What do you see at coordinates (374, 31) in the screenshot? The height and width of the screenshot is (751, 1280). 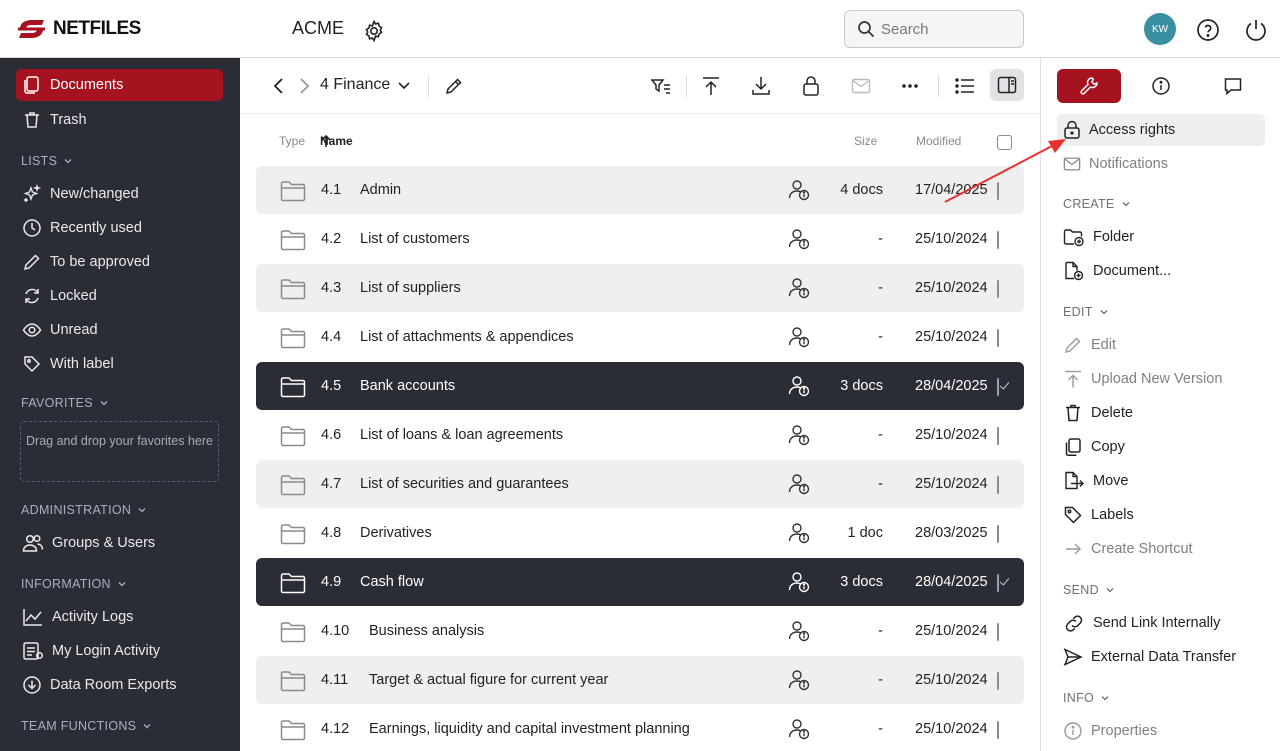 I see `settings-button` at bounding box center [374, 31].